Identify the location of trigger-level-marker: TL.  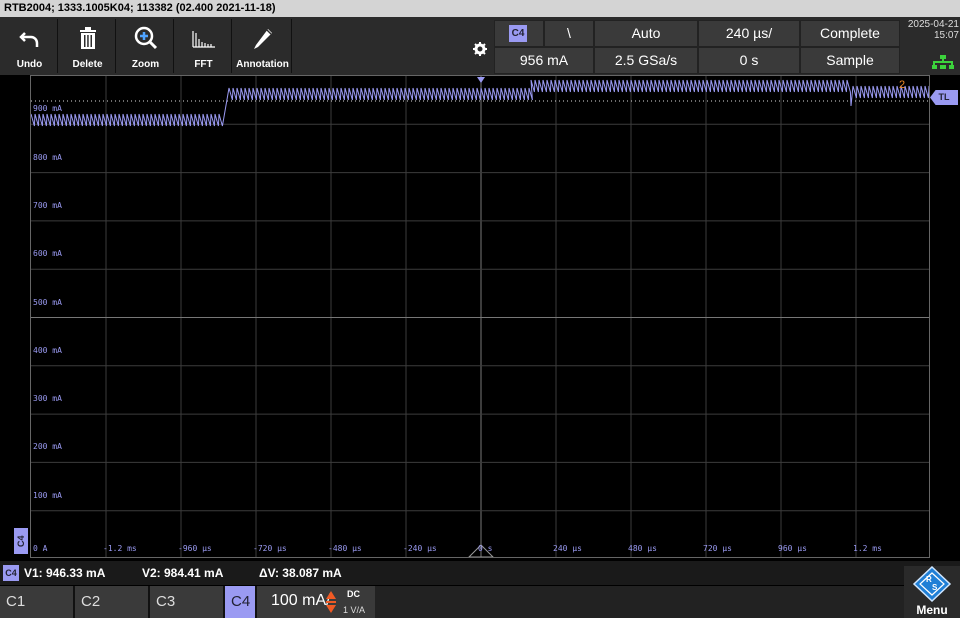
(944, 97).